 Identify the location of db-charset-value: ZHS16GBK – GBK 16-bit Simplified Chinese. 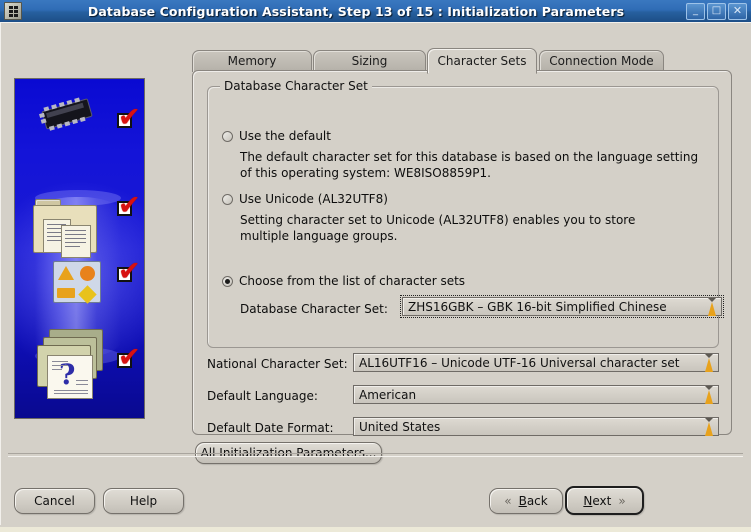
(537, 306).